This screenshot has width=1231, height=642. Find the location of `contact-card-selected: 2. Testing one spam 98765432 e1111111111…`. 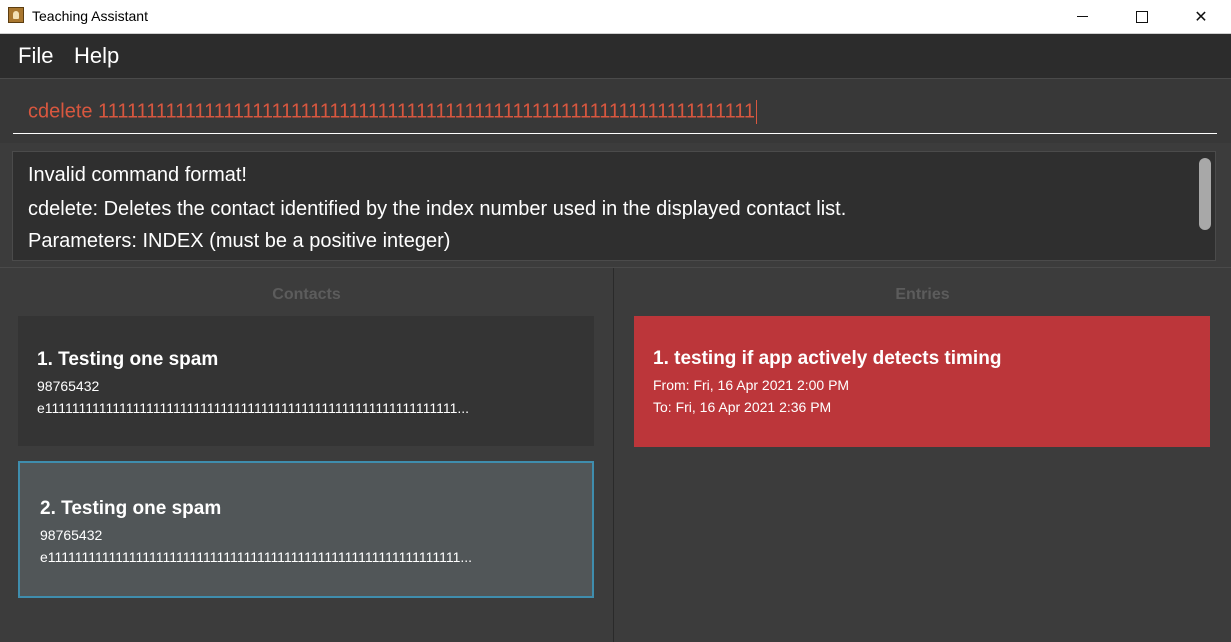

contact-card-selected: 2. Testing one spam 98765432 e1111111111… is located at coordinates (306, 529).